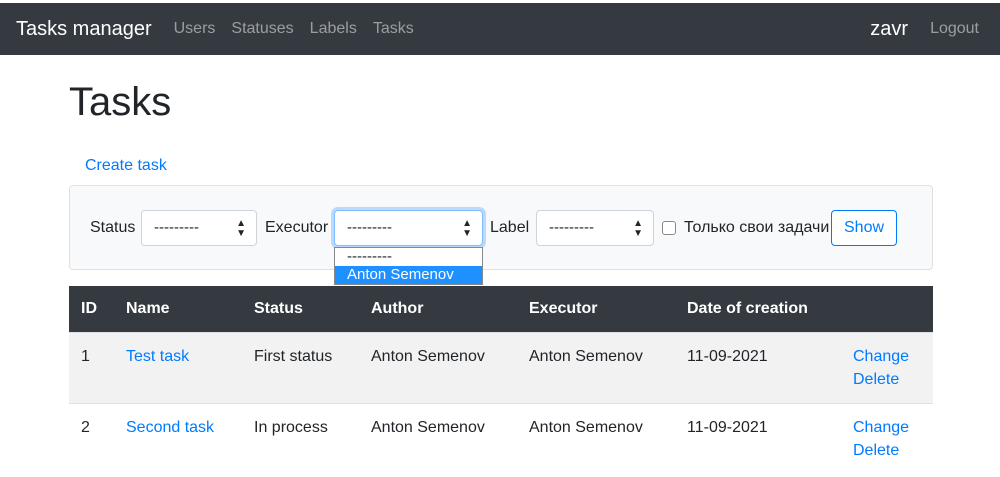 Image resolution: width=1000 pixels, height=477 pixels. What do you see at coordinates (864, 228) in the screenshot?
I see `show-button: Show` at bounding box center [864, 228].